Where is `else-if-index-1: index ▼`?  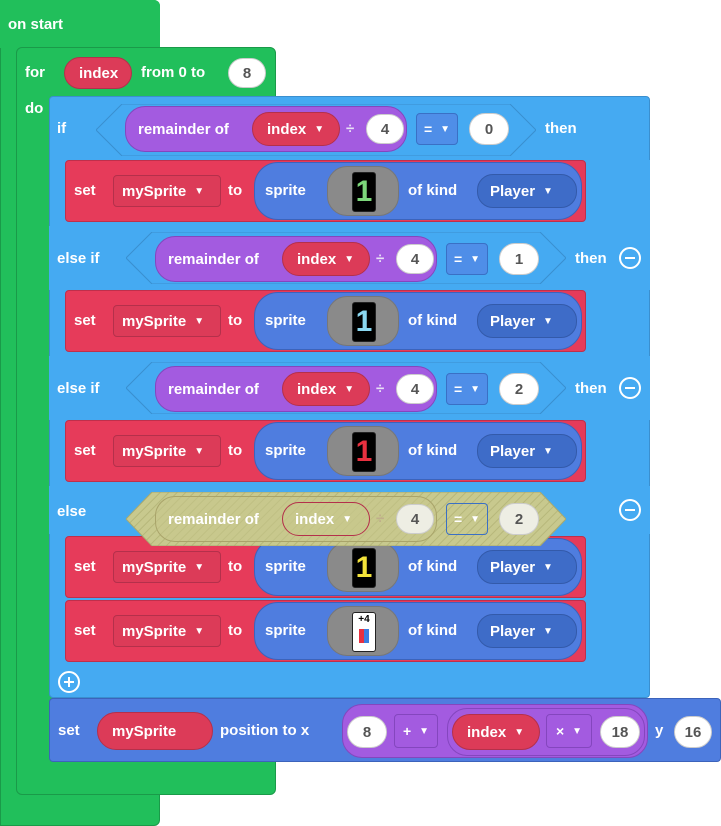
else-if-index-1: index ▼ is located at coordinates (326, 259).